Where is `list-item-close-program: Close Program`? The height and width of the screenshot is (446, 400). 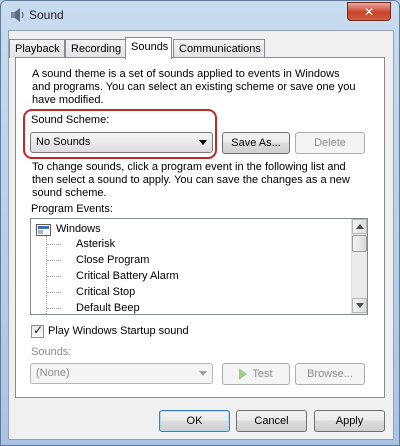
list-item-close-program: Close Program is located at coordinates (112, 260).